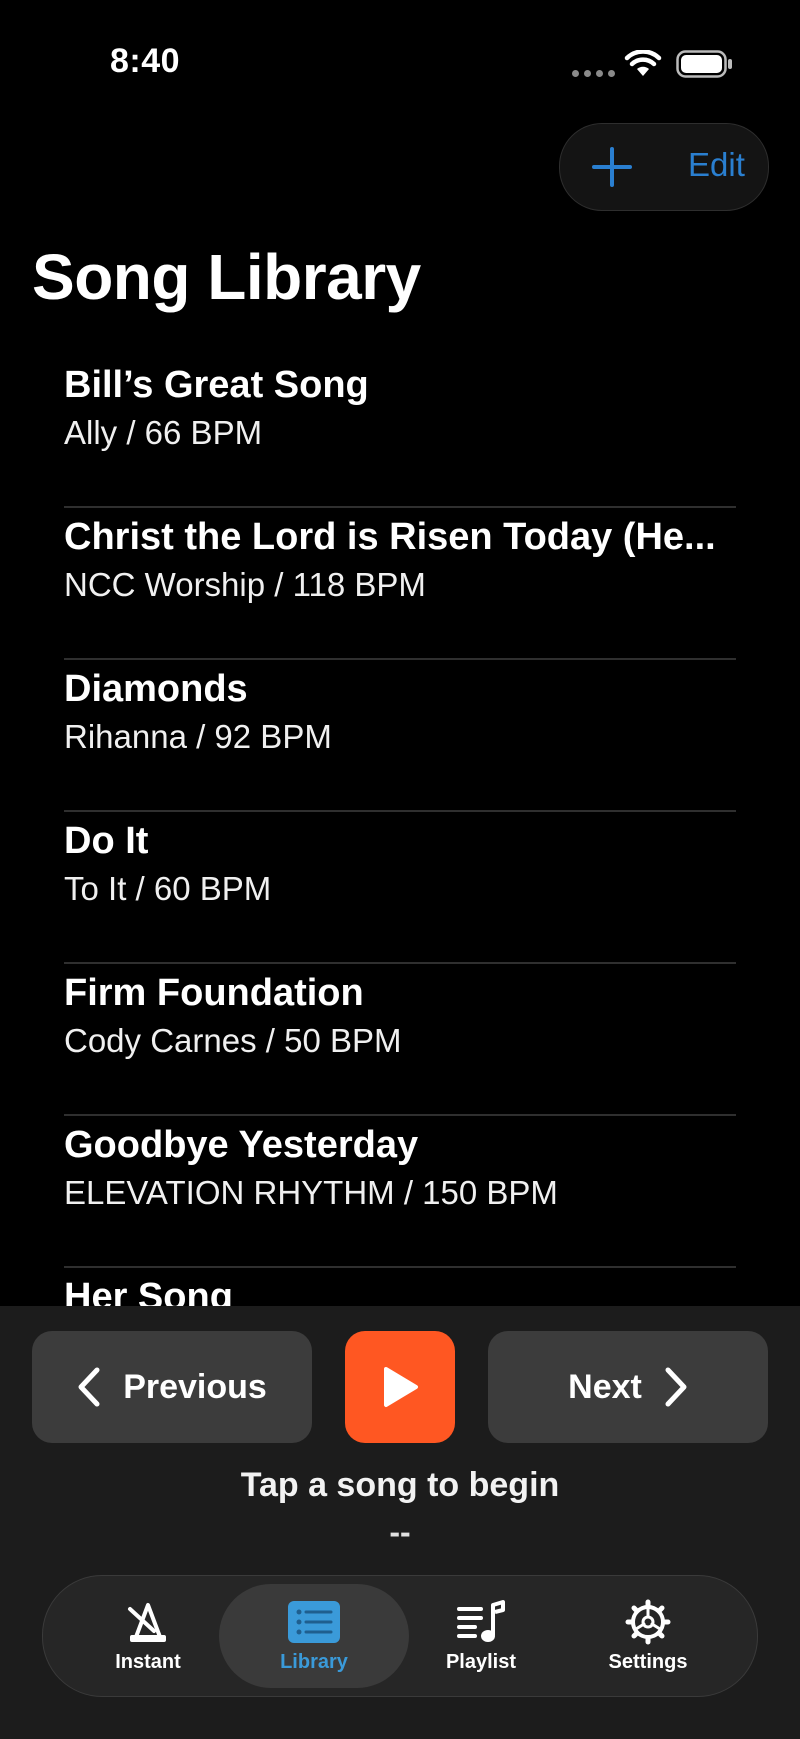 The image size is (800, 1739). I want to click on list-item: Firm Foundation Cody Carnes / 50 BPM, so click(400, 1040).